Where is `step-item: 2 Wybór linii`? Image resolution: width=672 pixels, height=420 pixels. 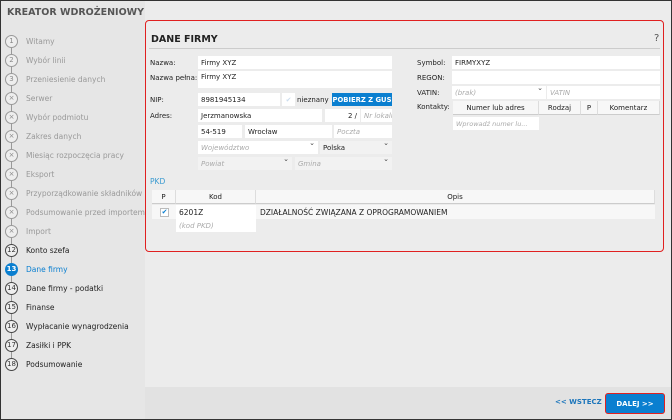
step-item: 2 Wybór linii is located at coordinates (35, 60).